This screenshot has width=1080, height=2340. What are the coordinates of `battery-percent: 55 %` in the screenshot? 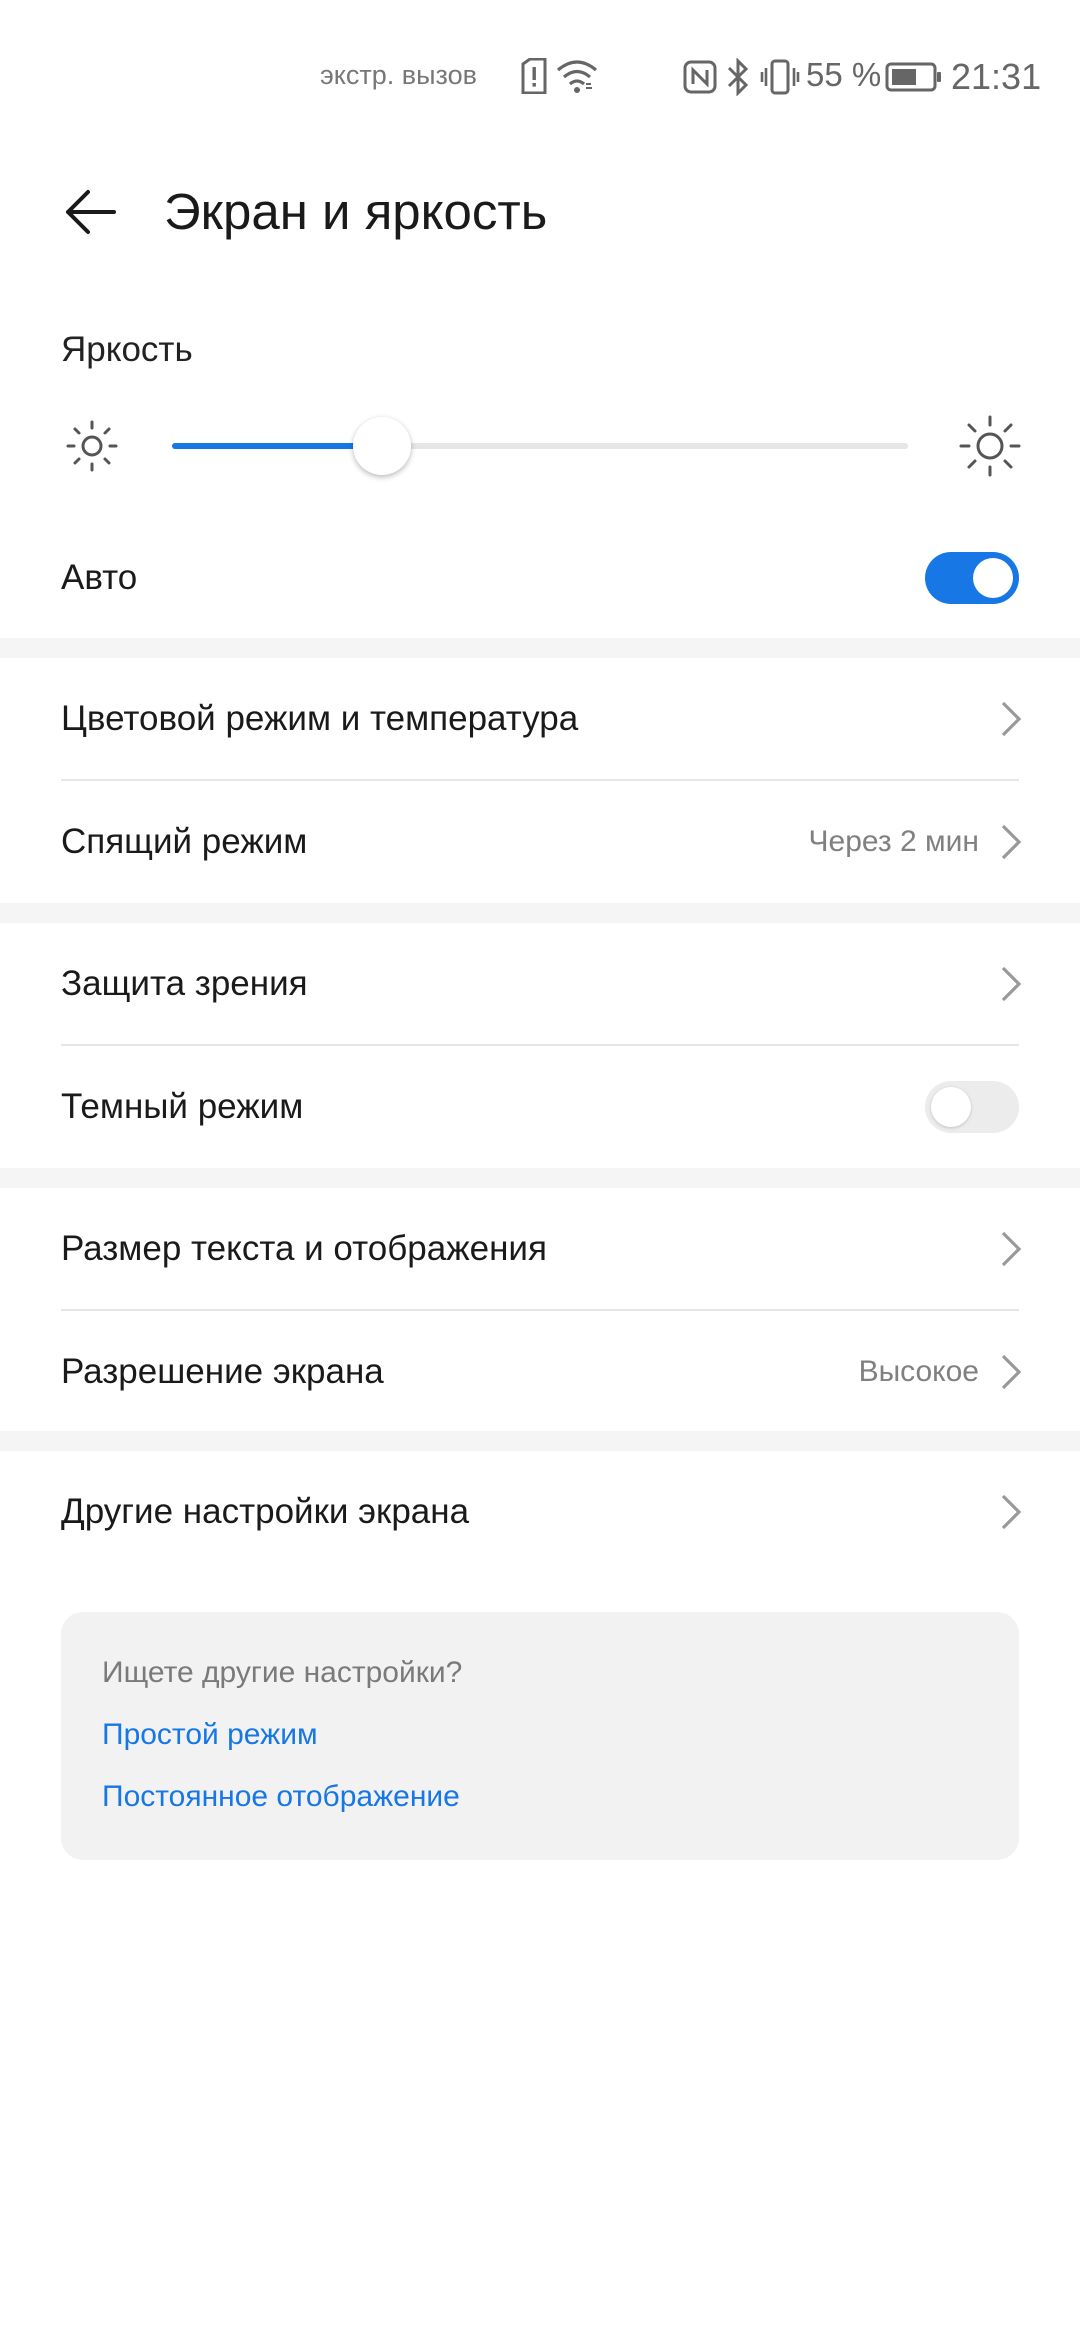 It's located at (844, 74).